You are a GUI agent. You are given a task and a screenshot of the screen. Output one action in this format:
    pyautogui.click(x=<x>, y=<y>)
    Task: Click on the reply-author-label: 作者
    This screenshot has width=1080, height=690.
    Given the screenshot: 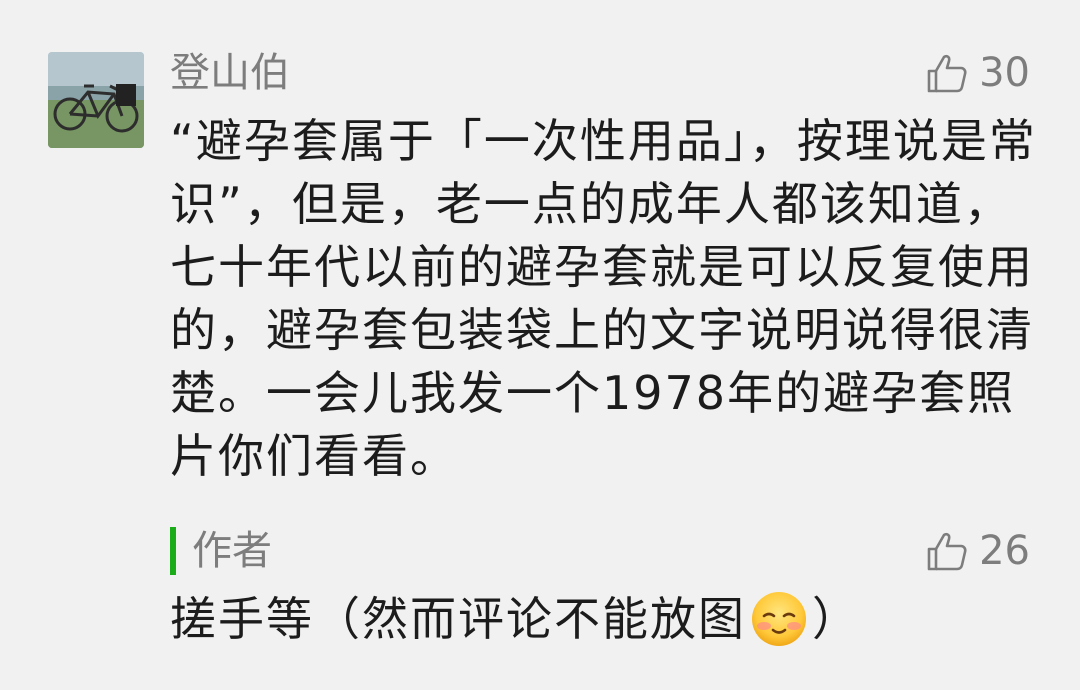 What is the action you would take?
    pyautogui.click(x=232, y=551)
    